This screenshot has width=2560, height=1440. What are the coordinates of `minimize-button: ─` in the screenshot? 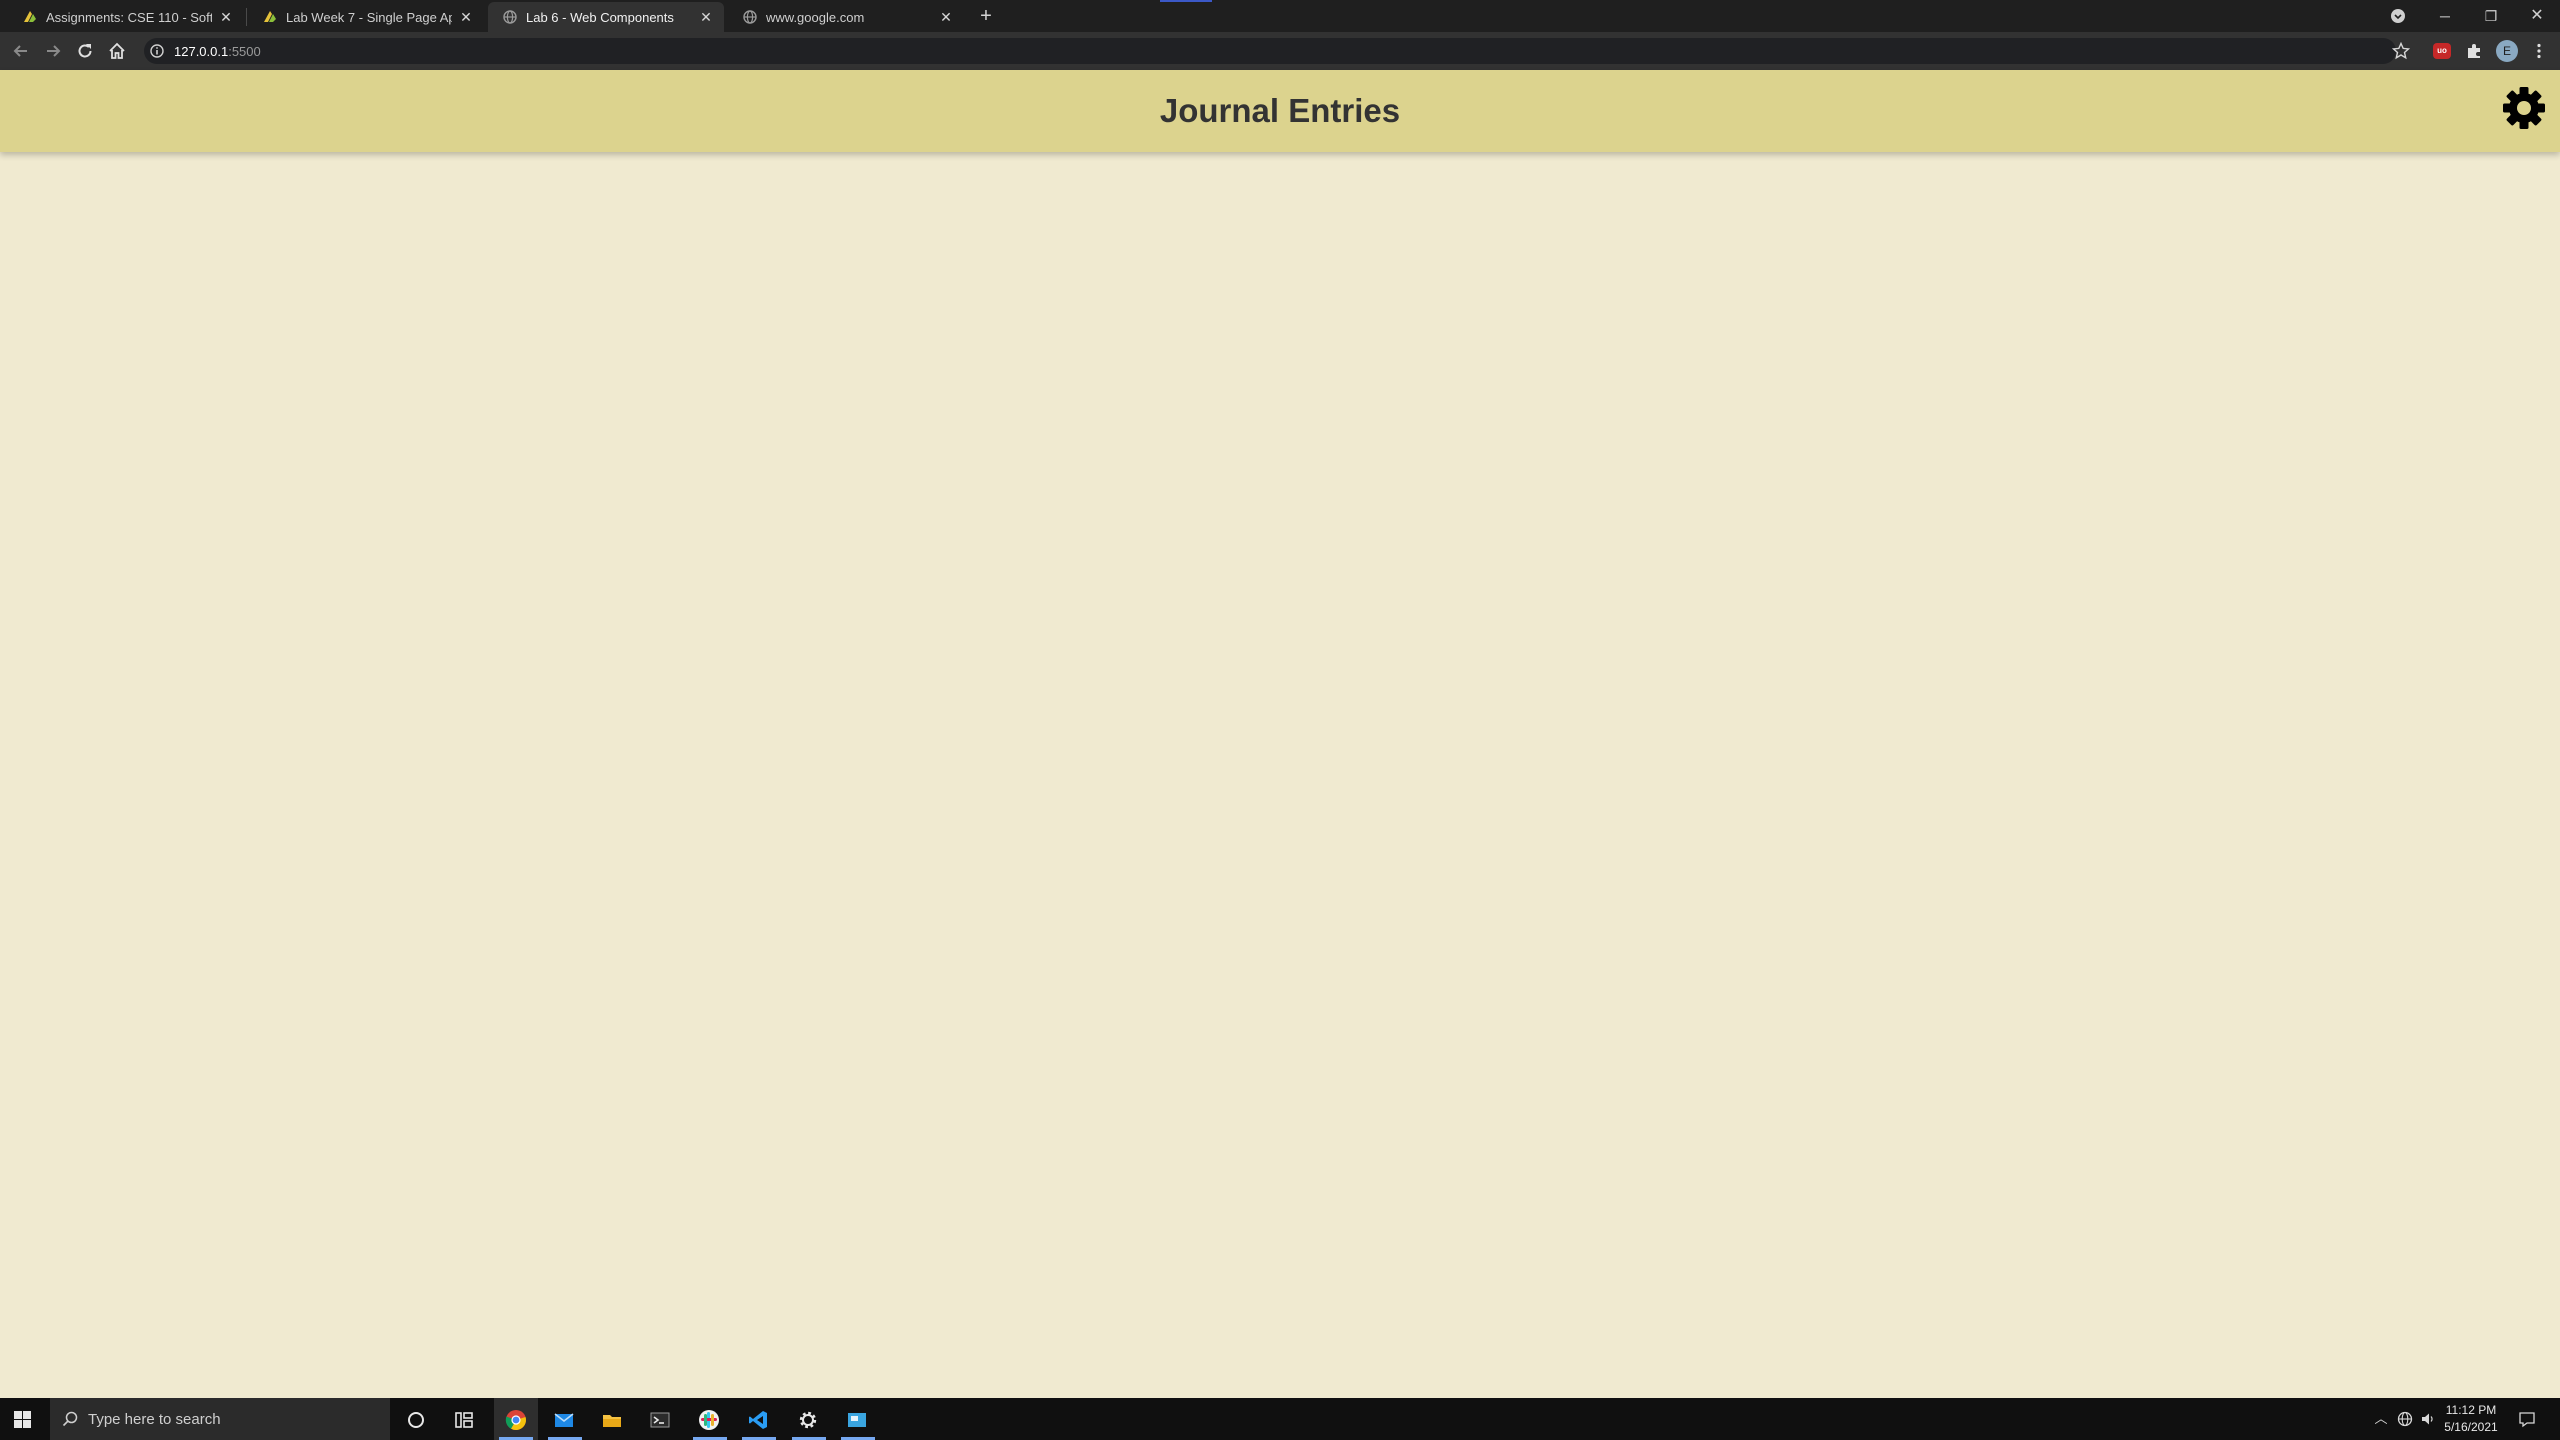 It's located at (2445, 16).